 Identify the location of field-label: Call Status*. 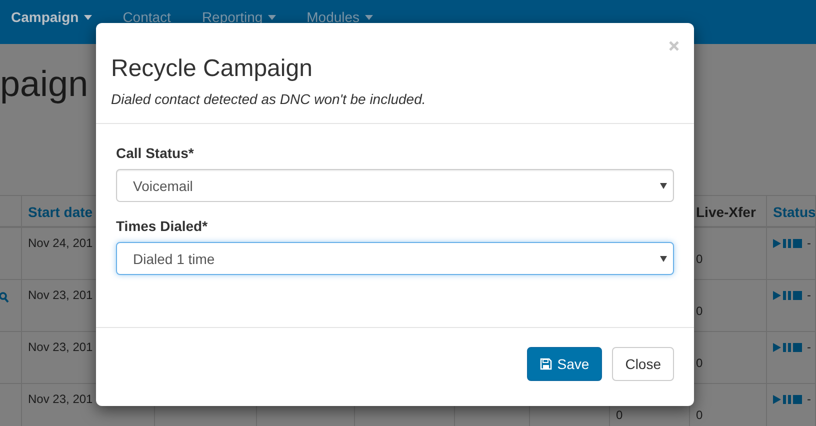
(155, 153).